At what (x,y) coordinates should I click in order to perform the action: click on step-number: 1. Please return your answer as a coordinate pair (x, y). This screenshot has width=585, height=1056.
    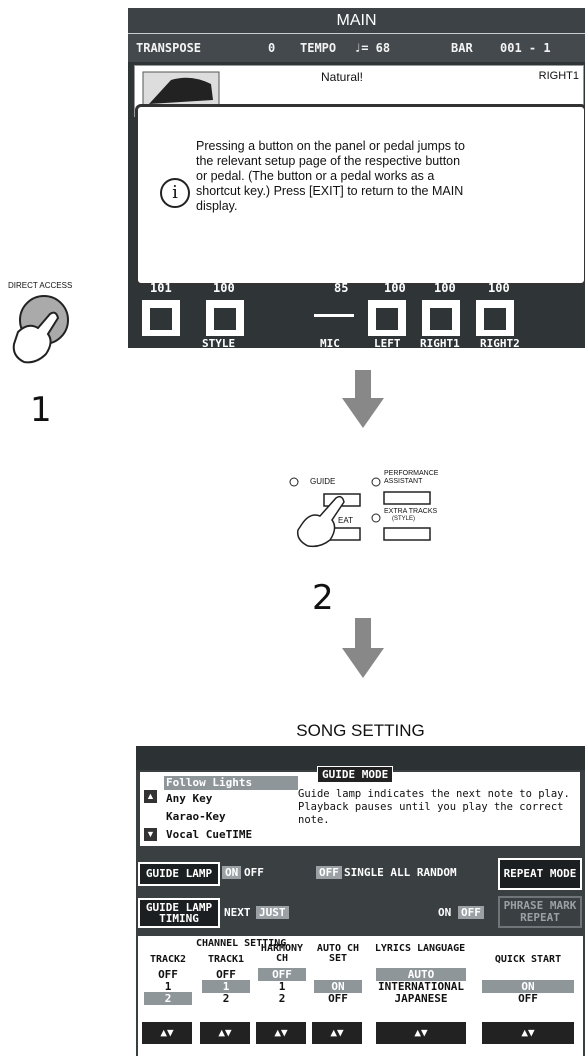
    Looking at the image, I should click on (41, 410).